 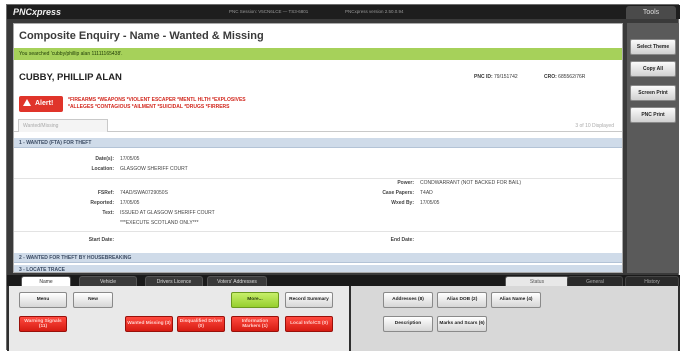 I want to click on alias-dob-button: Alias DOB (2), so click(x=462, y=300).